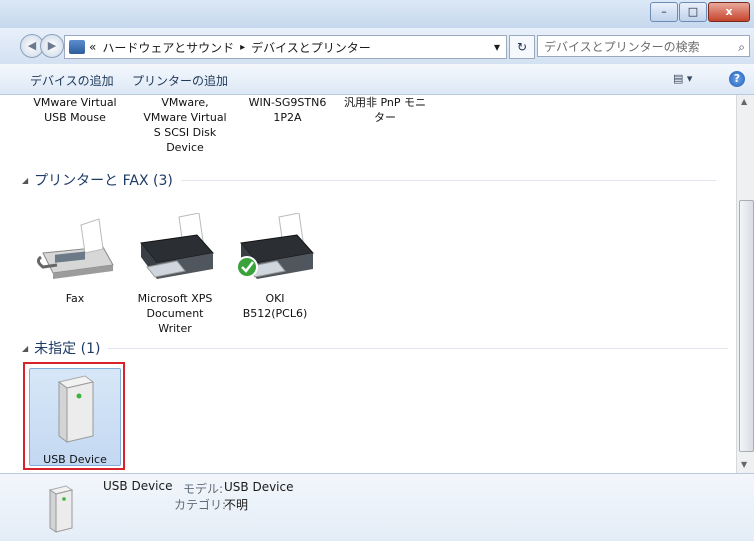 Image resolution: width=754 pixels, height=541 pixels. What do you see at coordinates (247, 267) in the screenshot?
I see `default-check-icon` at bounding box center [247, 267].